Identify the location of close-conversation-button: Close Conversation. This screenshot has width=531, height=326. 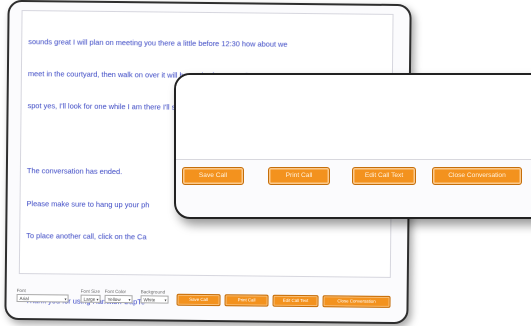
(356, 301).